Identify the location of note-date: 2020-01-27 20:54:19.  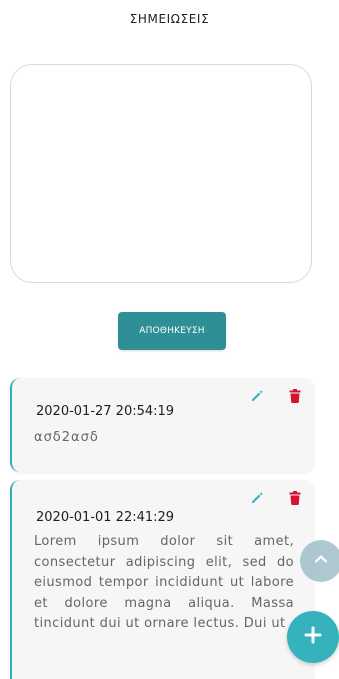
(105, 411).